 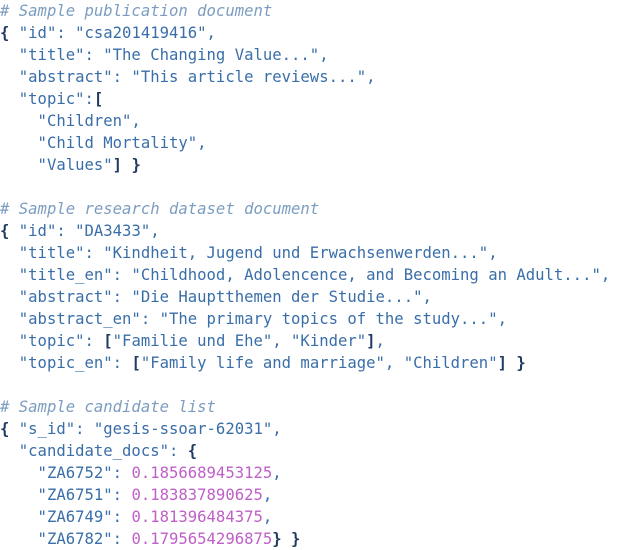 What do you see at coordinates (108, 407) in the screenshot?
I see `comment-token: # Sample candidate list` at bounding box center [108, 407].